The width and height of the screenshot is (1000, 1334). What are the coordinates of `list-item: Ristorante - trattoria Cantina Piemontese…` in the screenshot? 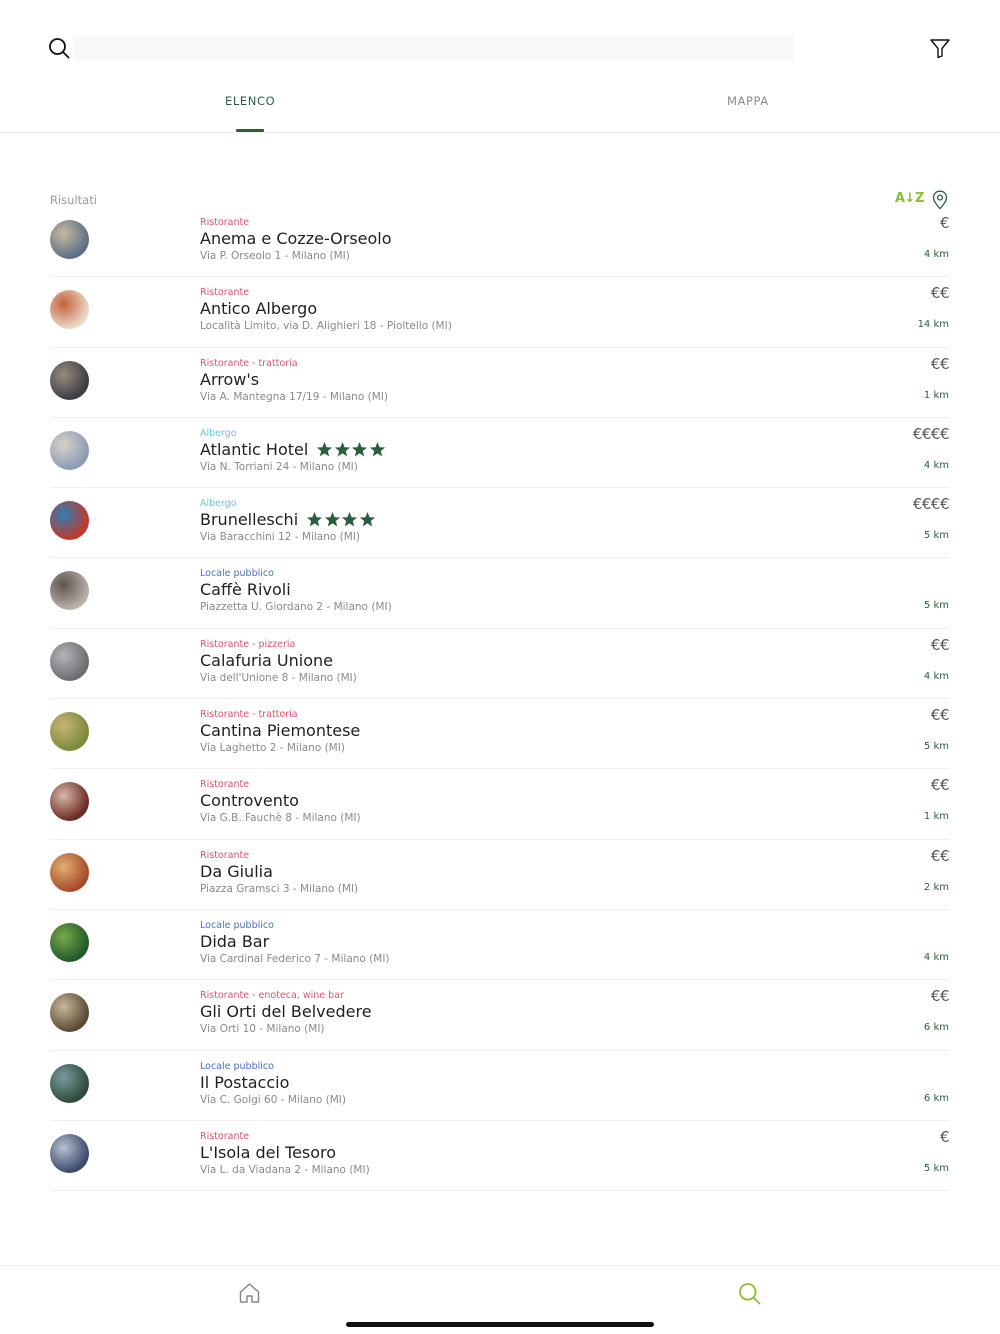 It's located at (500, 734).